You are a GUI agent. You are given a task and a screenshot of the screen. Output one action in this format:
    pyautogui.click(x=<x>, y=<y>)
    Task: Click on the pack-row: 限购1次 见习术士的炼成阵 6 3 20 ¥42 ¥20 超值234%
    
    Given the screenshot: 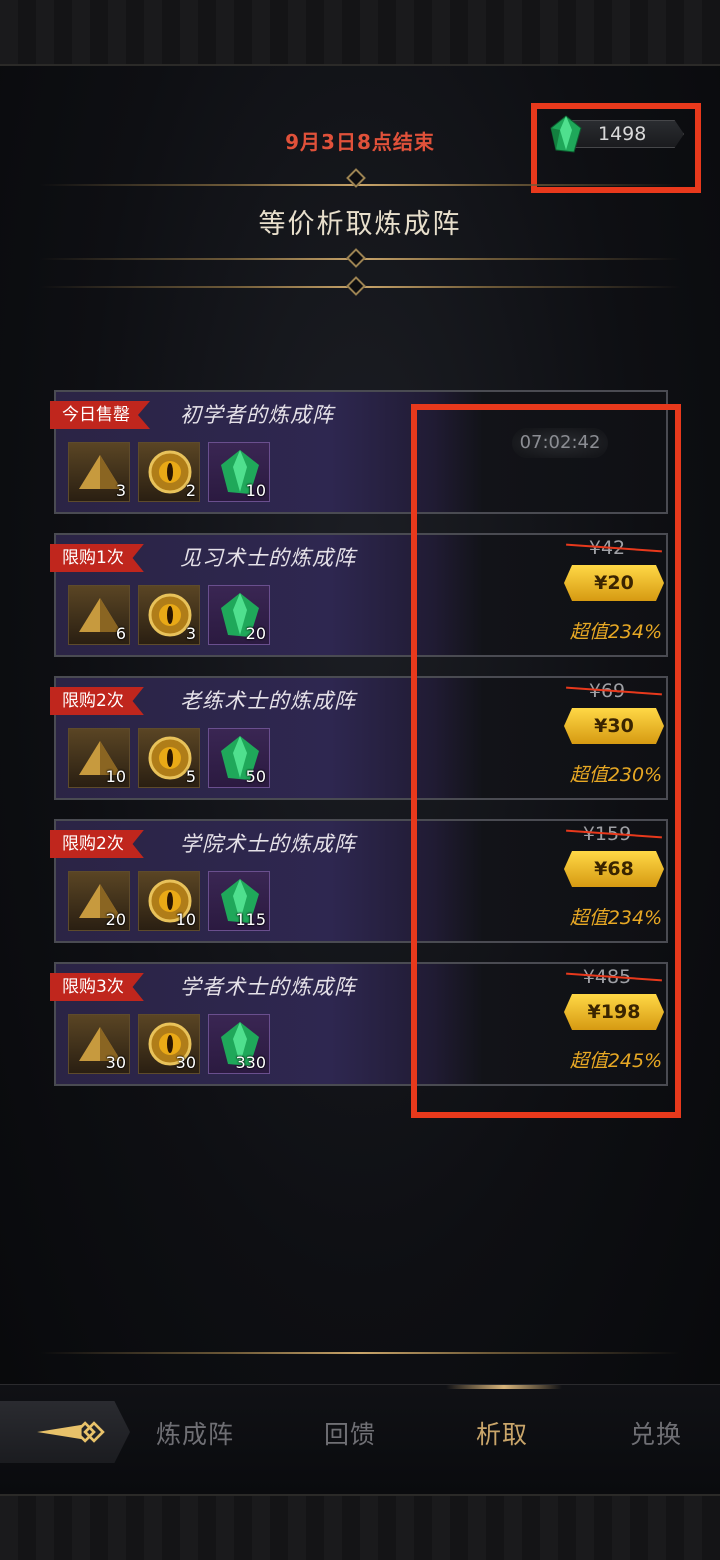 What is the action you would take?
    pyautogui.click(x=360, y=595)
    